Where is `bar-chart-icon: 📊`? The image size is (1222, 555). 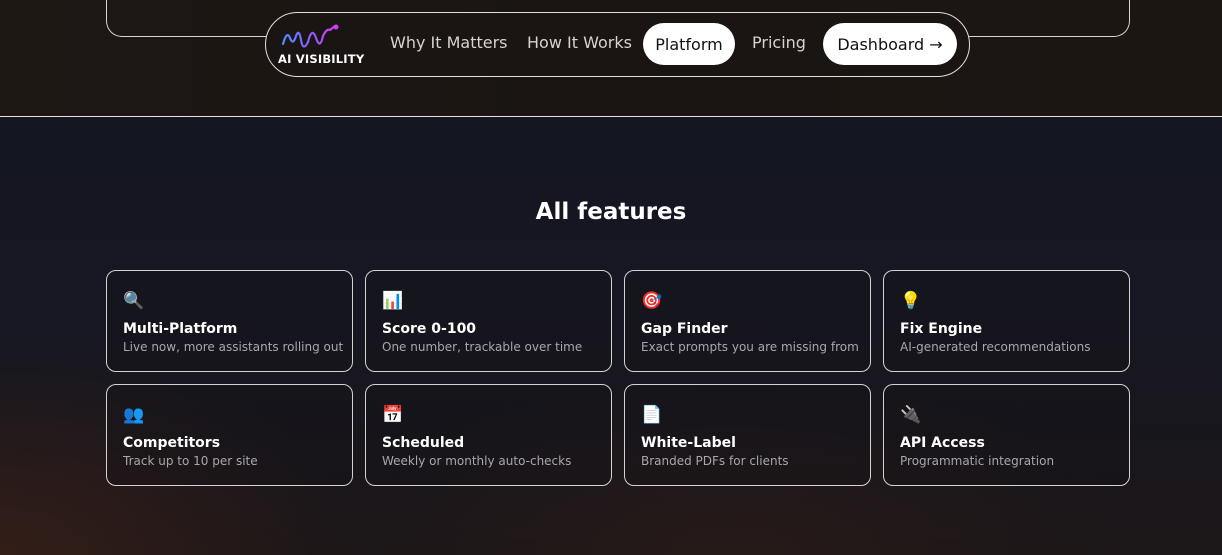 bar-chart-icon: 📊 is located at coordinates (393, 301).